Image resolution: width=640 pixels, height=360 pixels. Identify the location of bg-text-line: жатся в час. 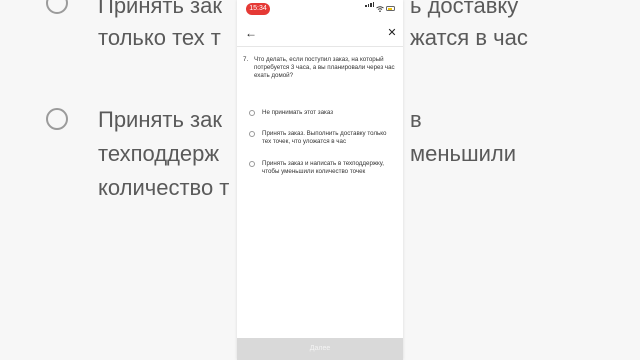
(469, 37).